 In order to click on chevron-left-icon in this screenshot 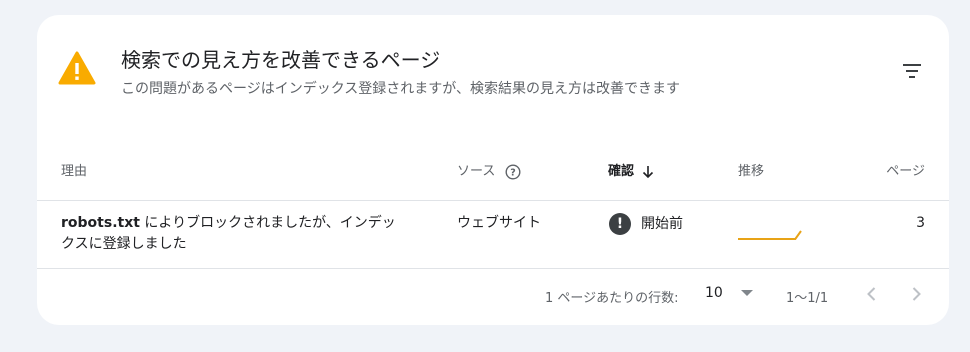, I will do `click(872, 294)`.